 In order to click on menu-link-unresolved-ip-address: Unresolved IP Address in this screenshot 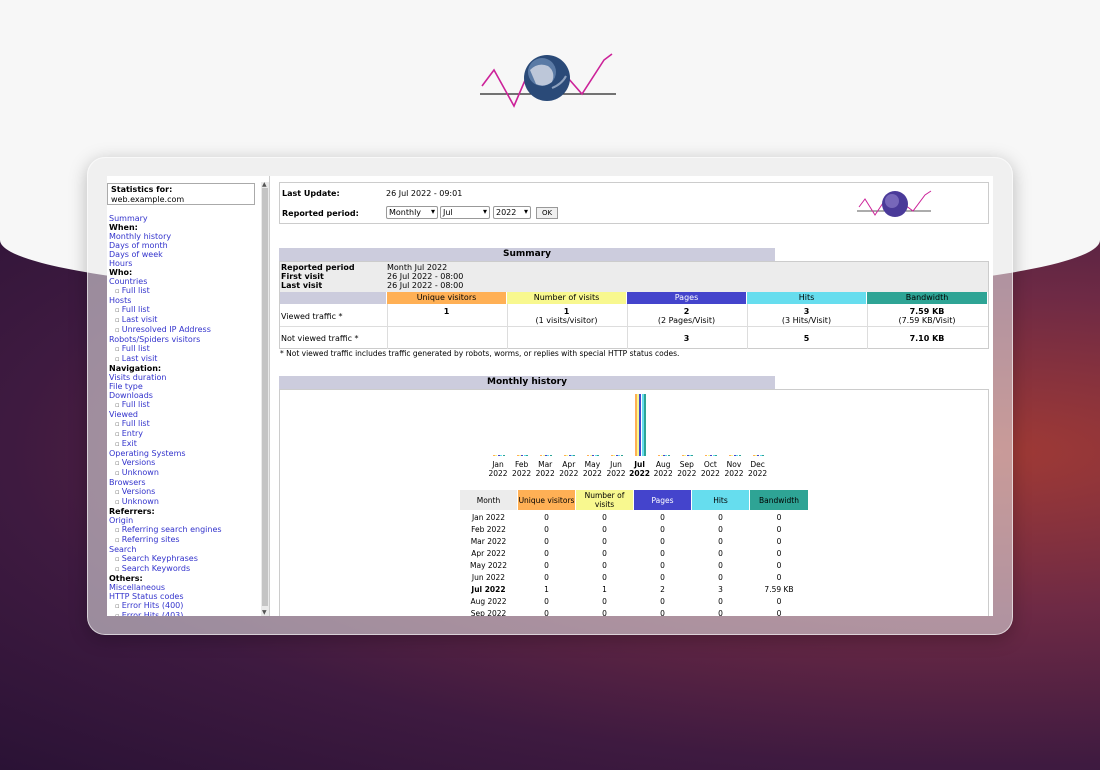, I will do `click(184, 330)`.